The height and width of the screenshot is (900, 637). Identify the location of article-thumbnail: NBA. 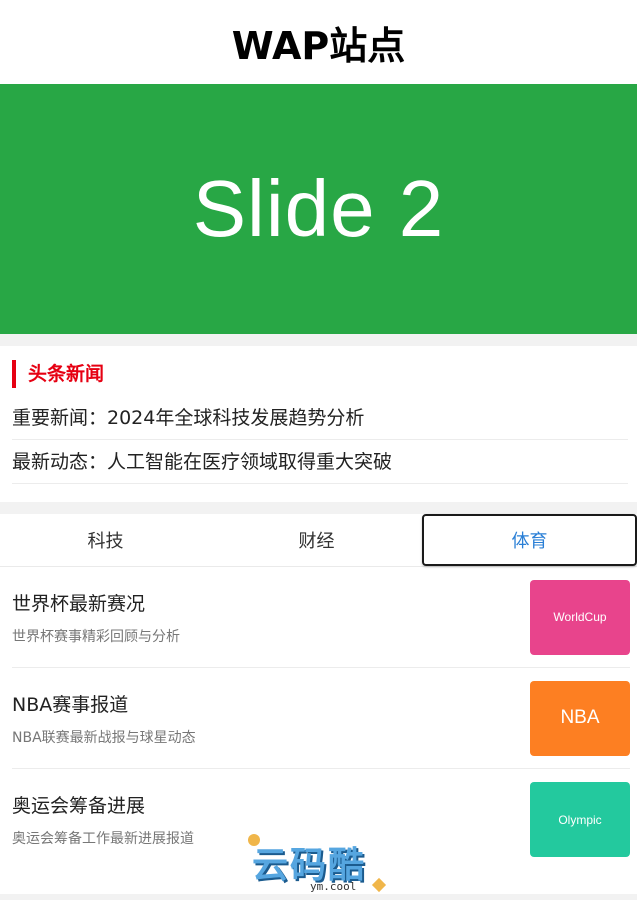
(580, 718).